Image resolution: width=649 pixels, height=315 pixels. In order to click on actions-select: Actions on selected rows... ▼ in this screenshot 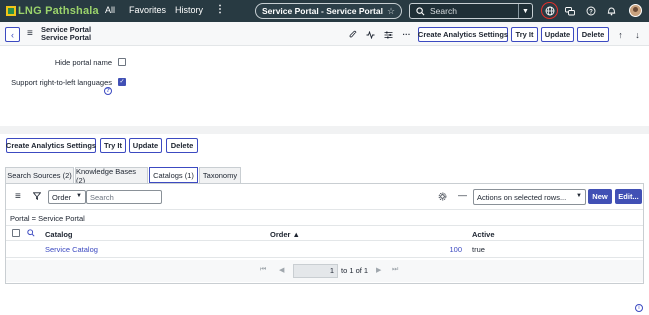, I will do `click(529, 197)`.